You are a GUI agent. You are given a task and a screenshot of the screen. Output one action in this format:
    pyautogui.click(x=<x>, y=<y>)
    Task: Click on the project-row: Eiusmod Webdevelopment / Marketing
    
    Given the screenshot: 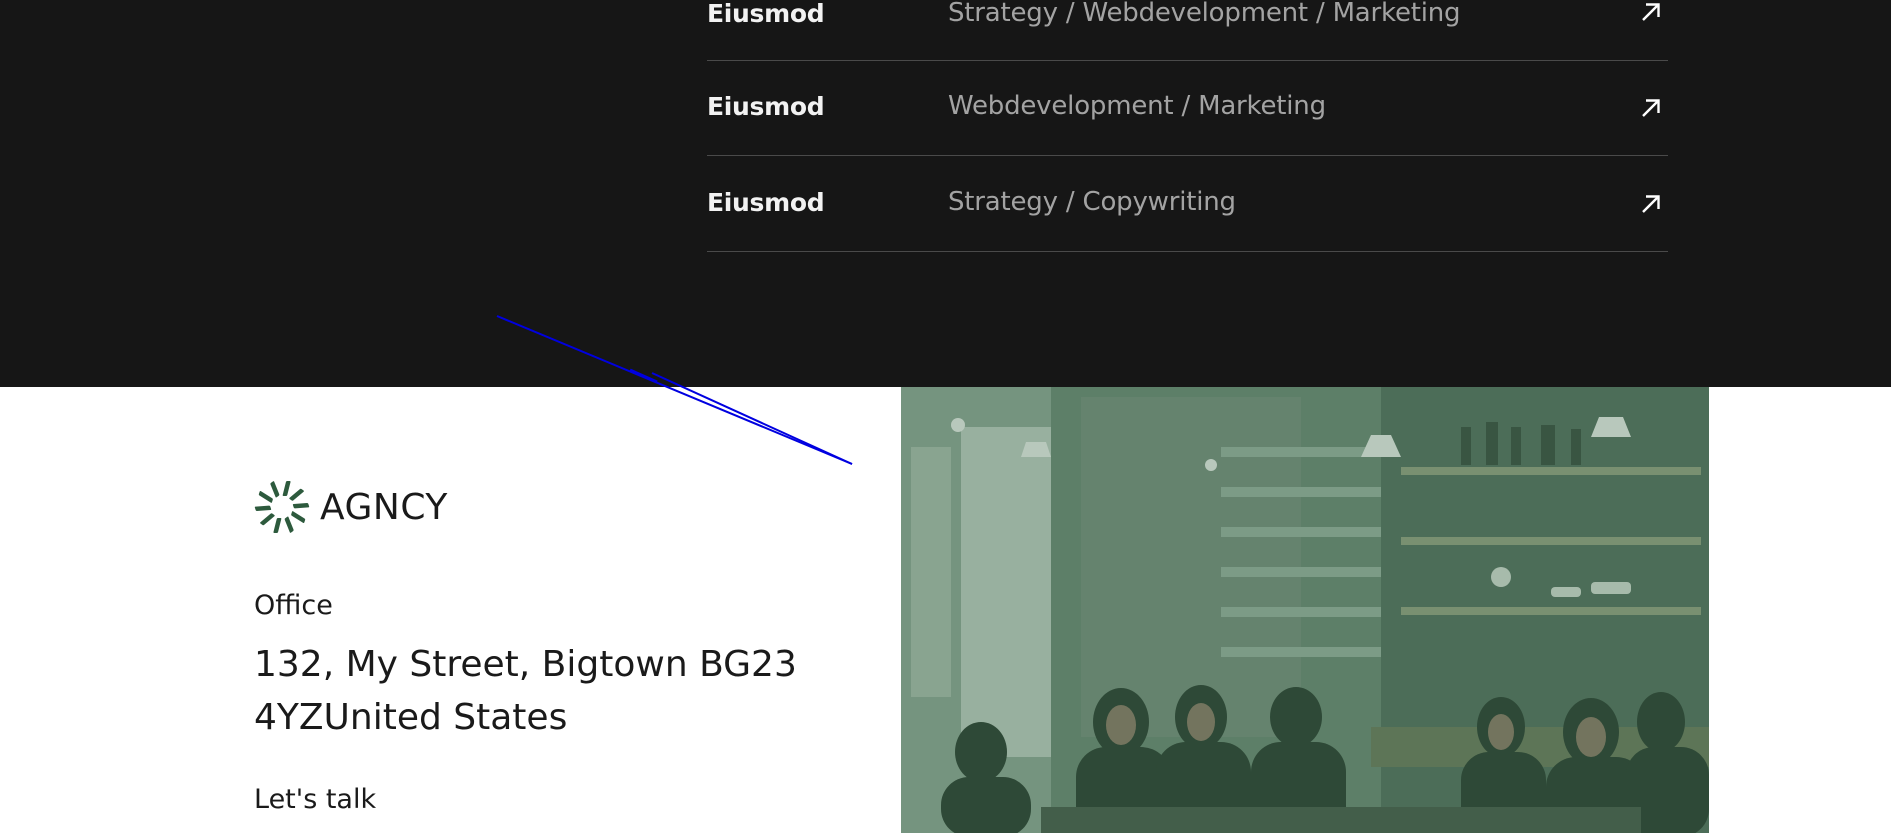 What is the action you would take?
    pyautogui.click(x=1187, y=108)
    